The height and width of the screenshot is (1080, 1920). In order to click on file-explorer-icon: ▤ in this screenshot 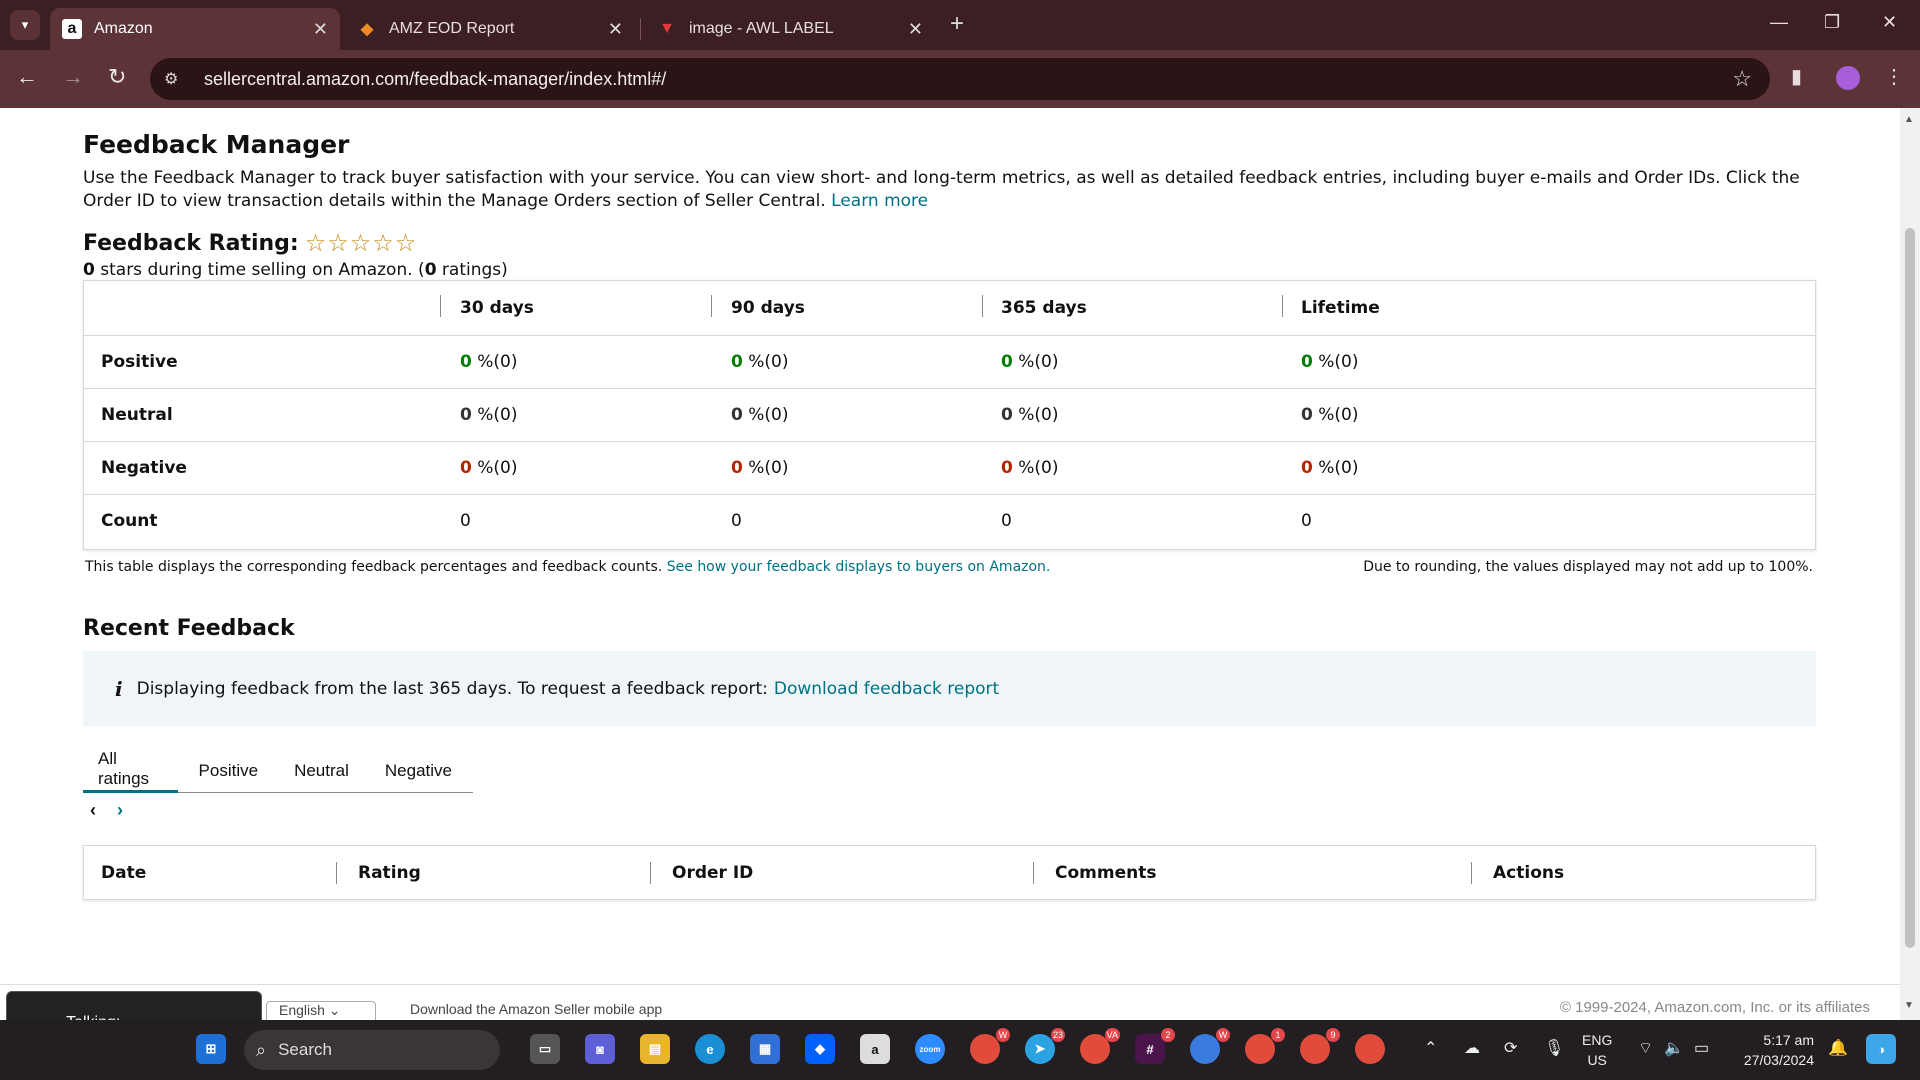, I will do `click(655, 1049)`.